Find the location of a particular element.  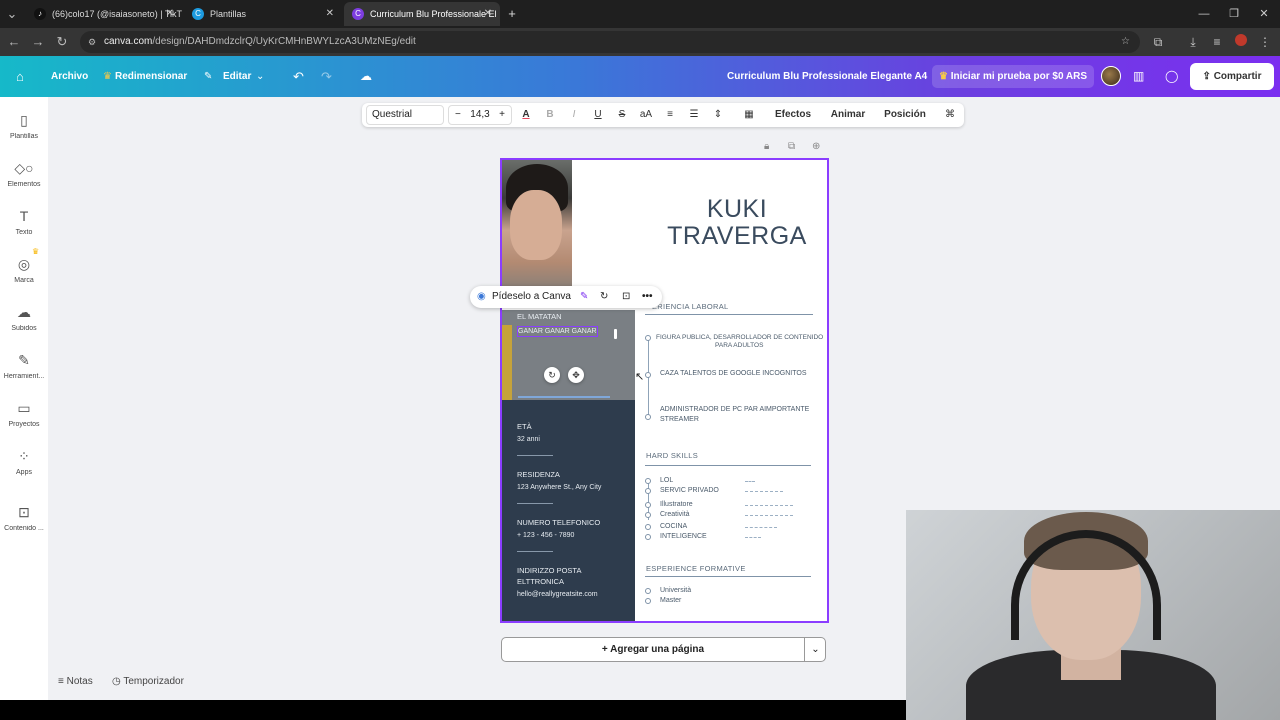

copy-style-icon: ⌘ is located at coordinates (950, 115).